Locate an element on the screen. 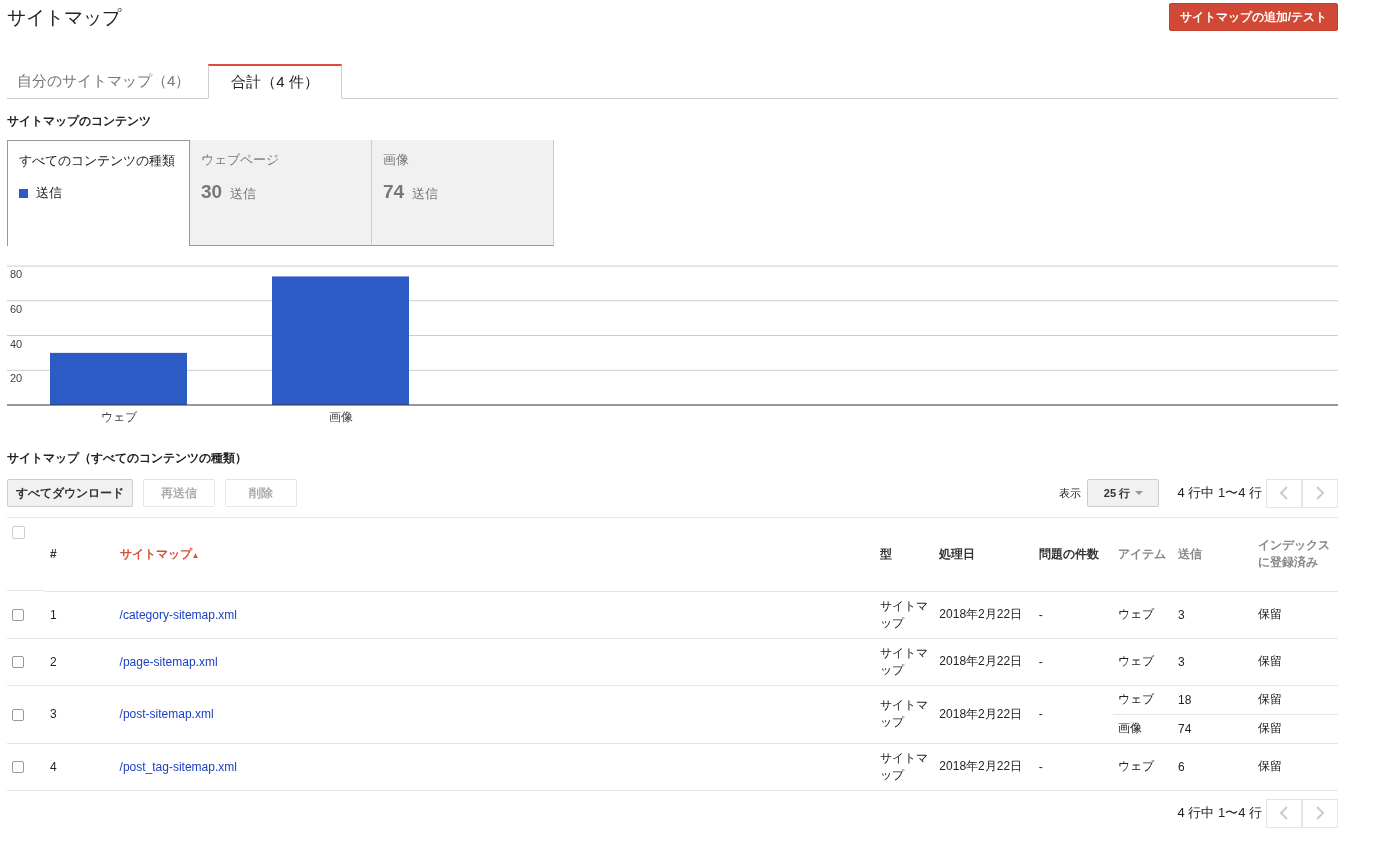 Image resolution: width=1384 pixels, height=842 pixels. card-label: 画像 is located at coordinates (396, 160).